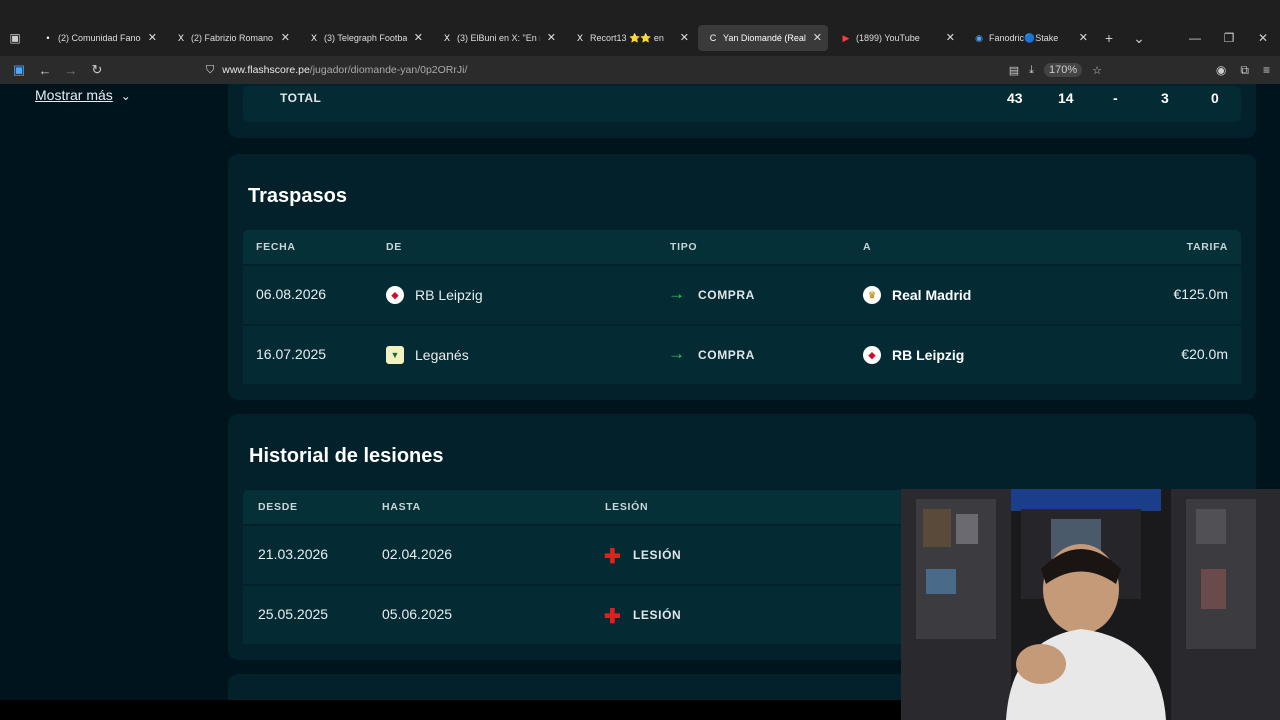  Describe the element at coordinates (846, 38) in the screenshot. I see `tab-favicon-icon: ▶` at that location.